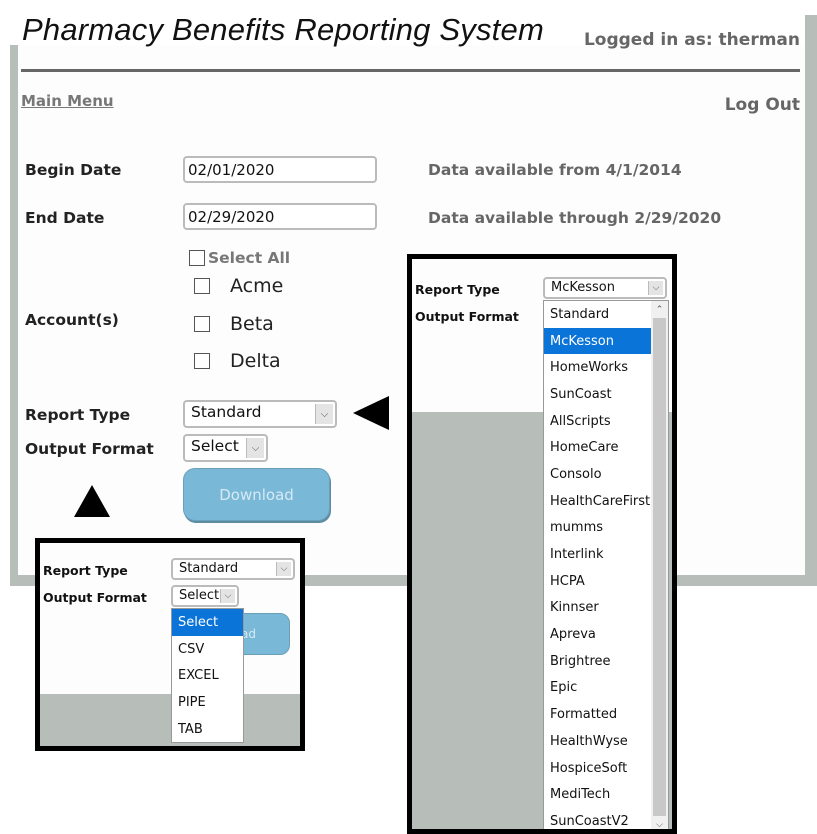 The height and width of the screenshot is (834, 817). What do you see at coordinates (207, 702) in the screenshot?
I see `output-format-option: PIPE` at bounding box center [207, 702].